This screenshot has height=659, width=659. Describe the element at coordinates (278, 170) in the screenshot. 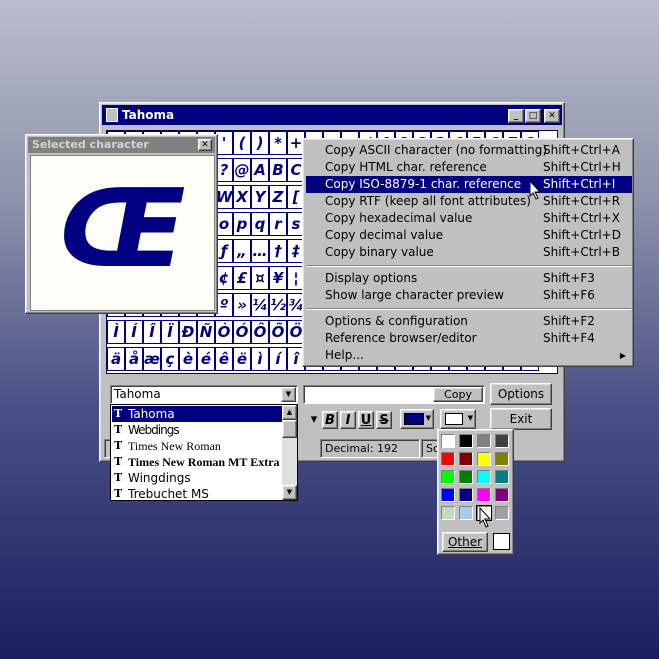

I see `character-cell: B` at that location.